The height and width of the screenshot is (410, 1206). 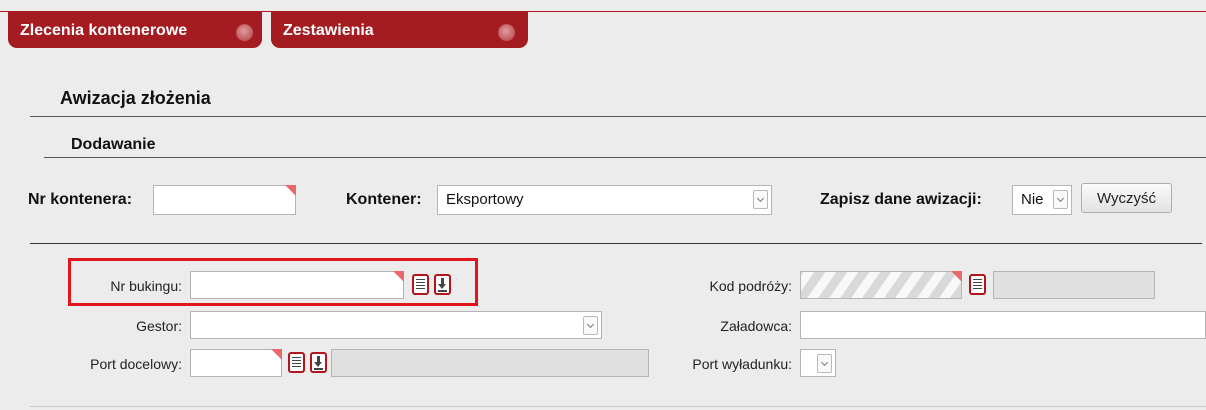 What do you see at coordinates (1003, 325) in the screenshot?
I see `loader-input` at bounding box center [1003, 325].